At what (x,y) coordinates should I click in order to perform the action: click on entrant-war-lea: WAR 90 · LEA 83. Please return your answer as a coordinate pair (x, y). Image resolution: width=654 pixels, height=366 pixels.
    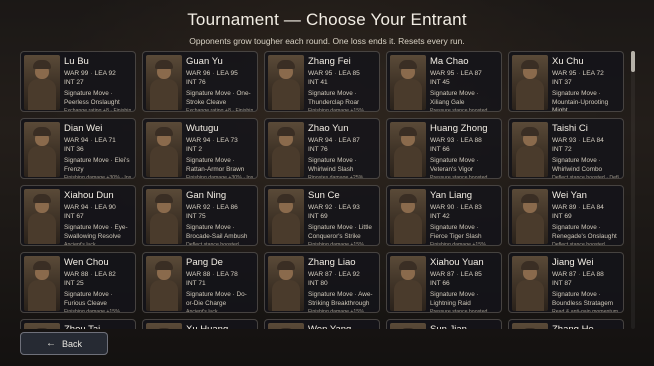
    Looking at the image, I should click on (456, 207).